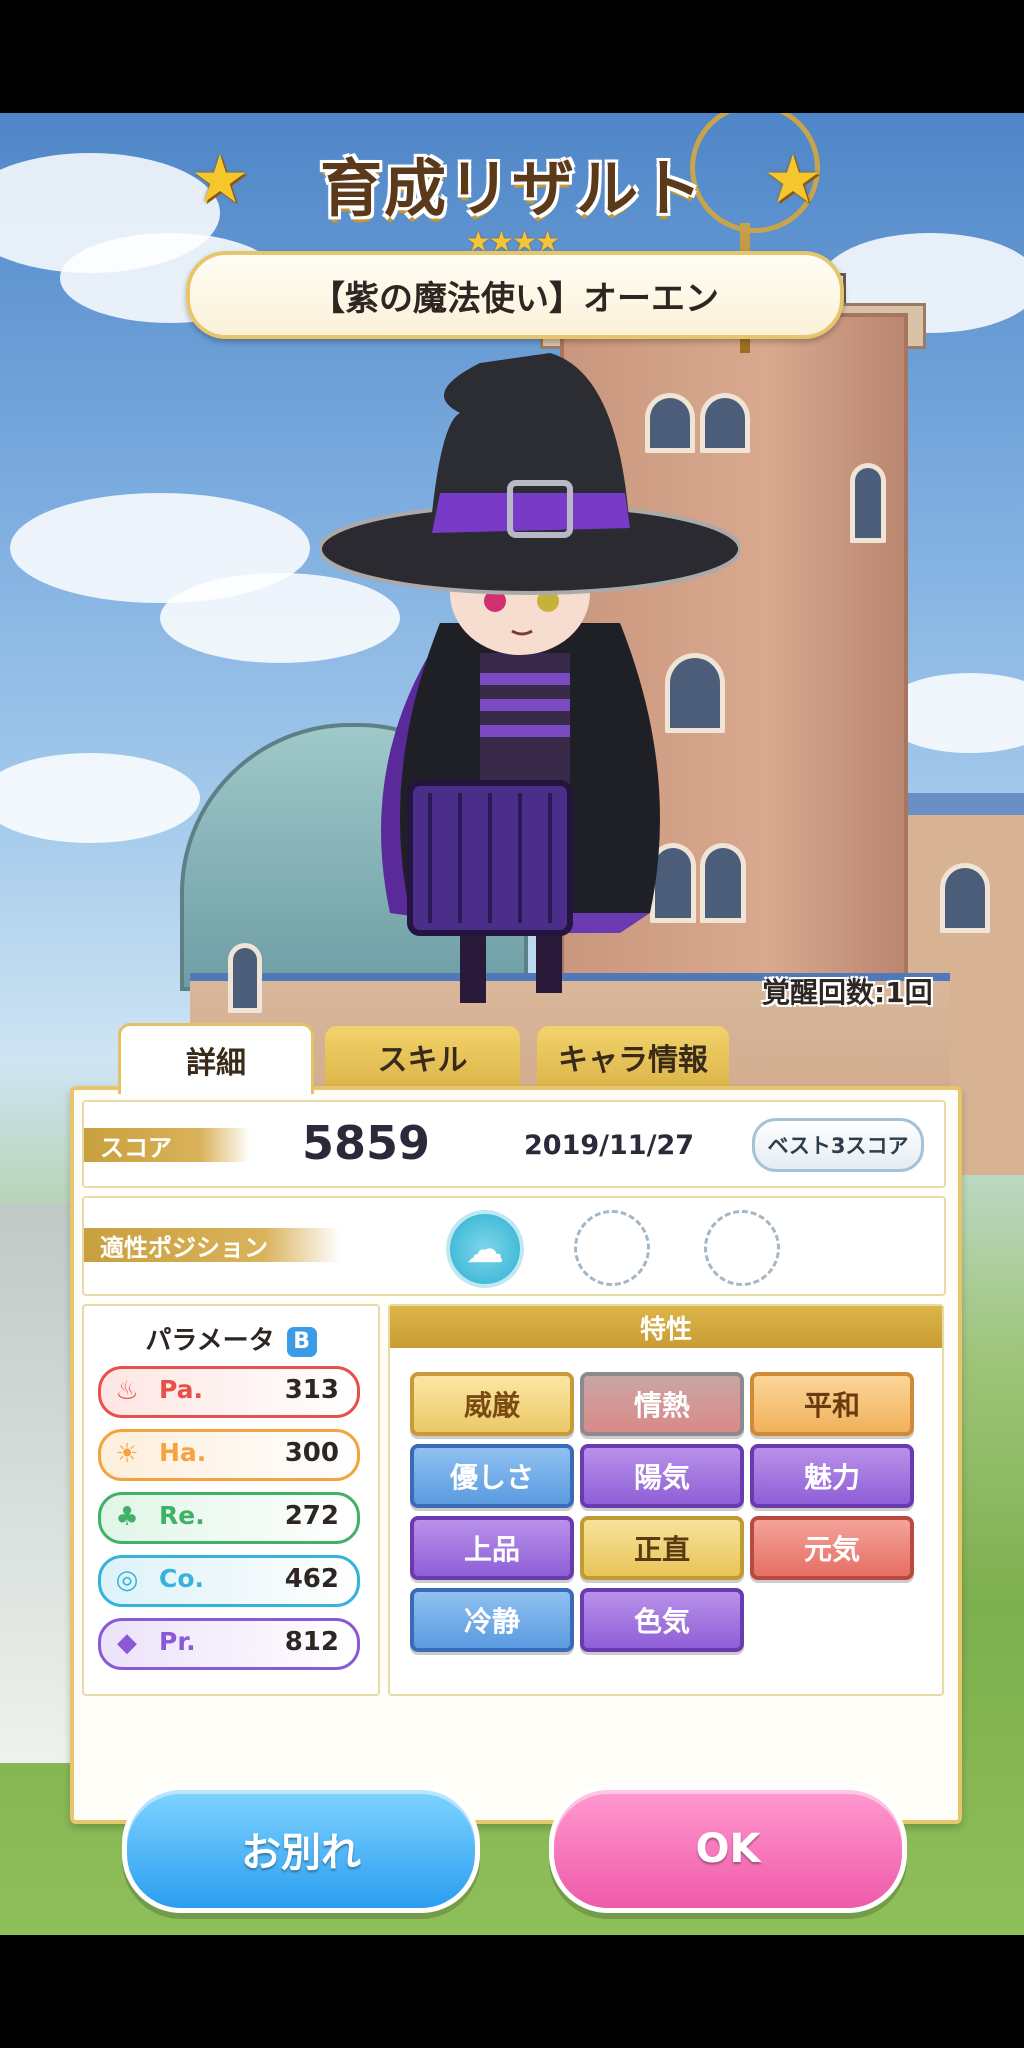 Image resolution: width=1024 pixels, height=2048 pixels. What do you see at coordinates (511, 188) in the screenshot?
I see `page-title: 育成リザルト` at bounding box center [511, 188].